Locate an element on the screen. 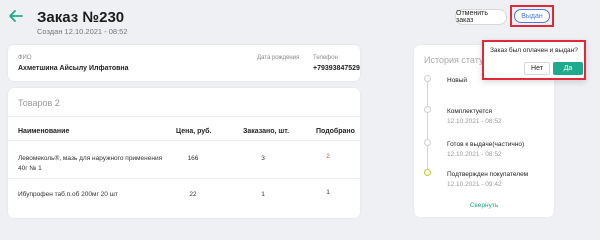 The width and height of the screenshot is (600, 240). status-date: 12.10.2021 - 09:42 is located at coordinates (474, 184).